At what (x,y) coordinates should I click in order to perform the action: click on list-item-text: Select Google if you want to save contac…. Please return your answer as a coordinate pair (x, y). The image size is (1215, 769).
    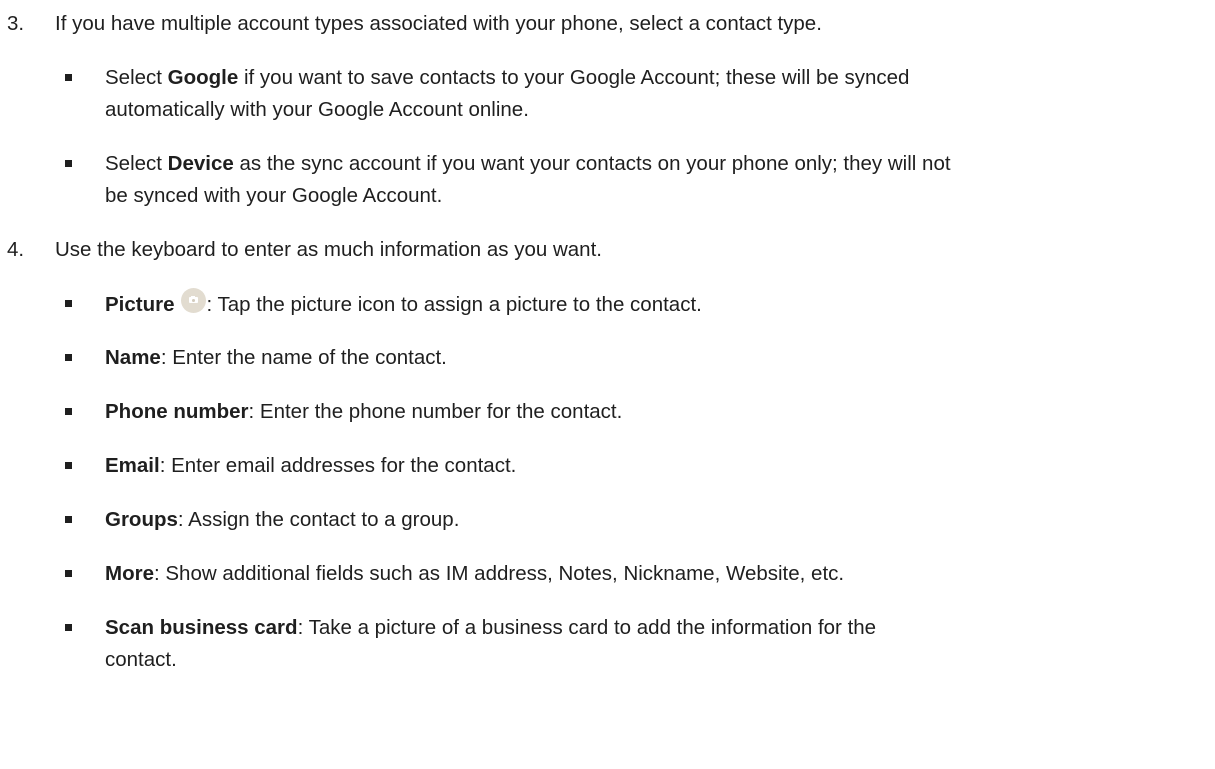
    Looking at the image, I should click on (507, 93).